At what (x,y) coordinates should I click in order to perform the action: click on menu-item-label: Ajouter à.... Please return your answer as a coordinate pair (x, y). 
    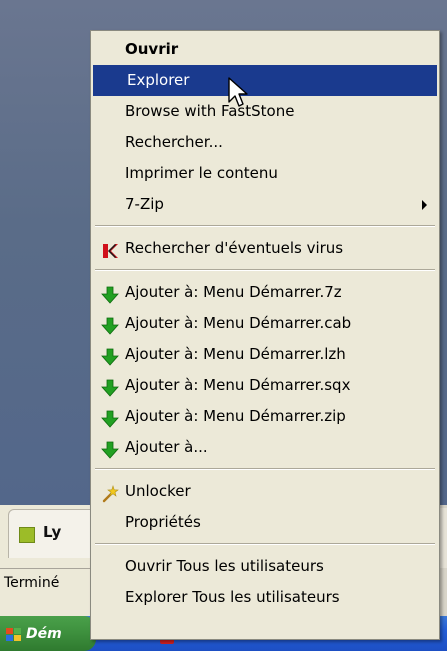
    Looking at the image, I should click on (166, 447).